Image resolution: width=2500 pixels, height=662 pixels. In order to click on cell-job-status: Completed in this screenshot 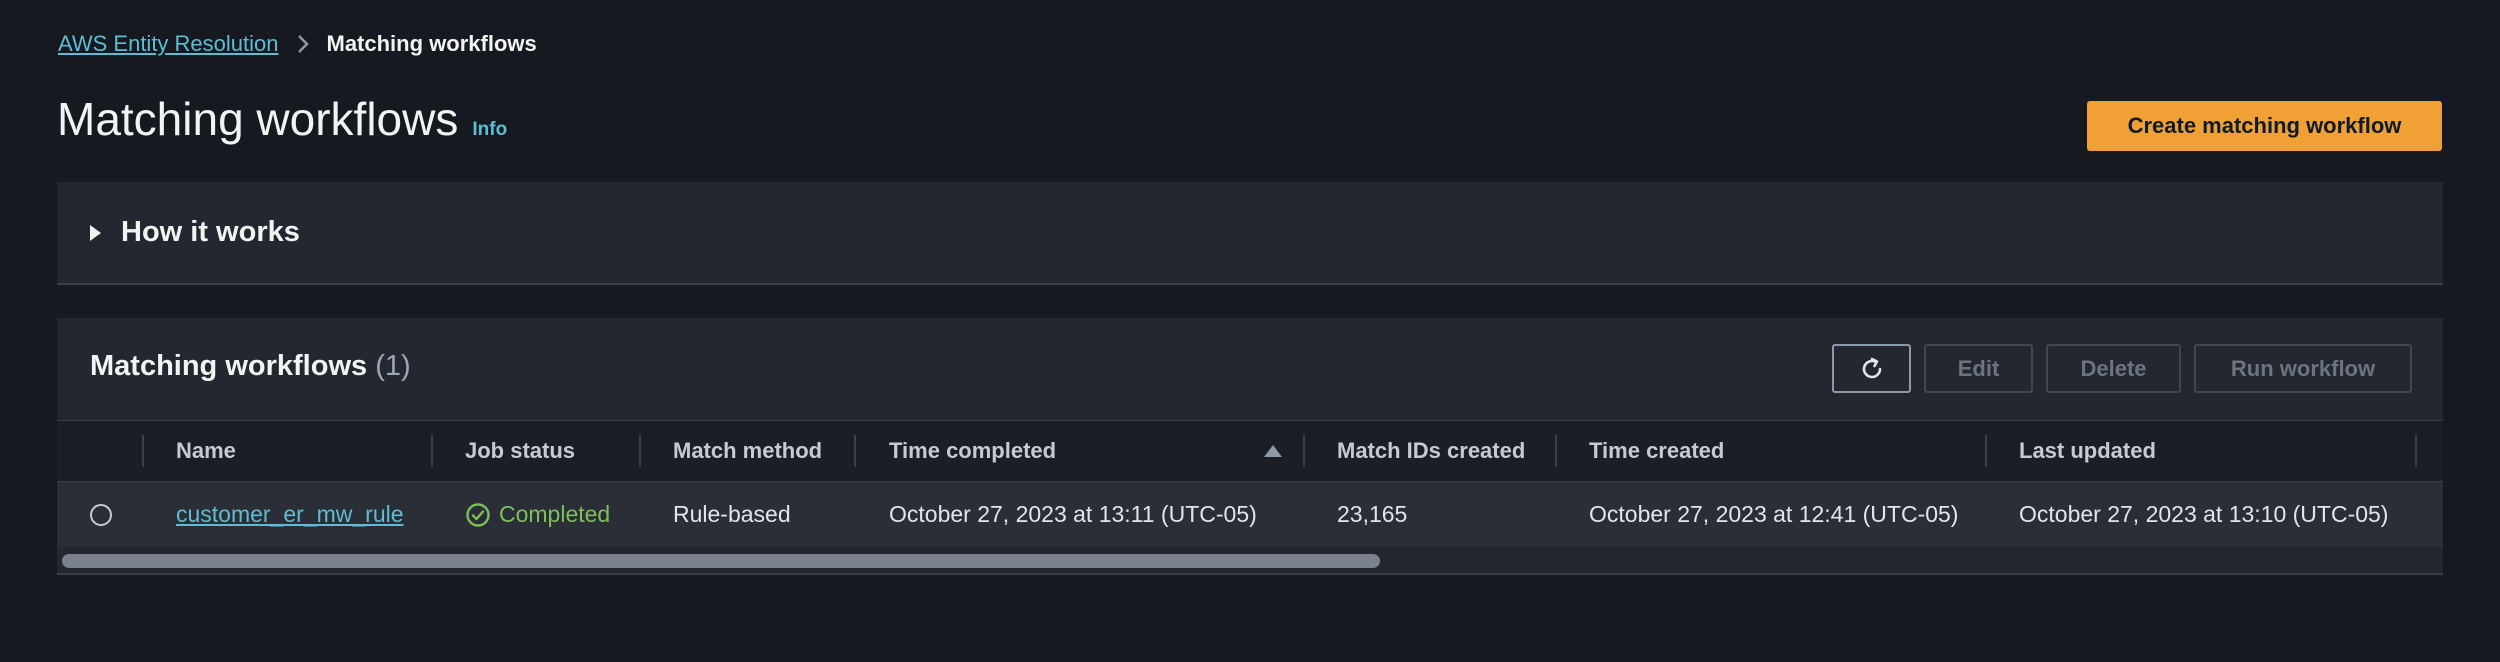, I will do `click(537, 514)`.